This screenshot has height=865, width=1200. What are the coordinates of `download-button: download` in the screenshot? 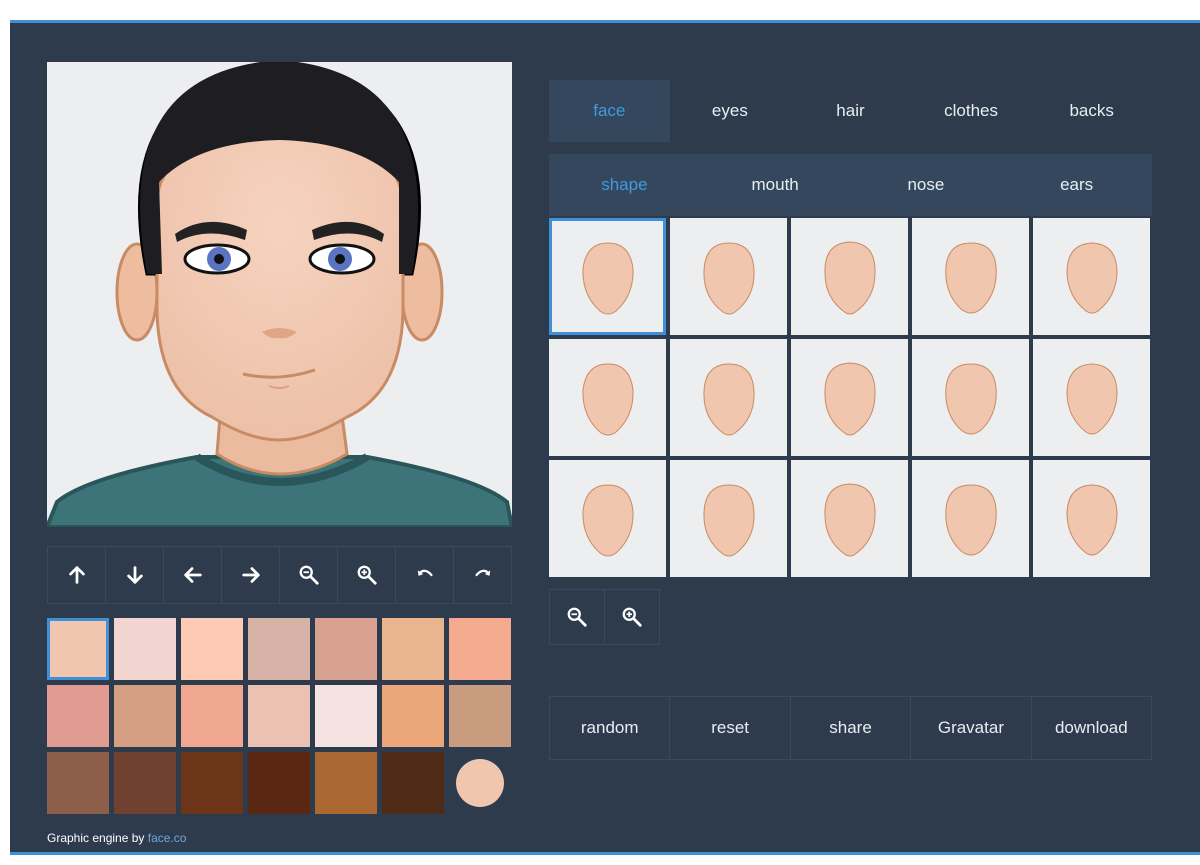 It's located at (1091, 728).